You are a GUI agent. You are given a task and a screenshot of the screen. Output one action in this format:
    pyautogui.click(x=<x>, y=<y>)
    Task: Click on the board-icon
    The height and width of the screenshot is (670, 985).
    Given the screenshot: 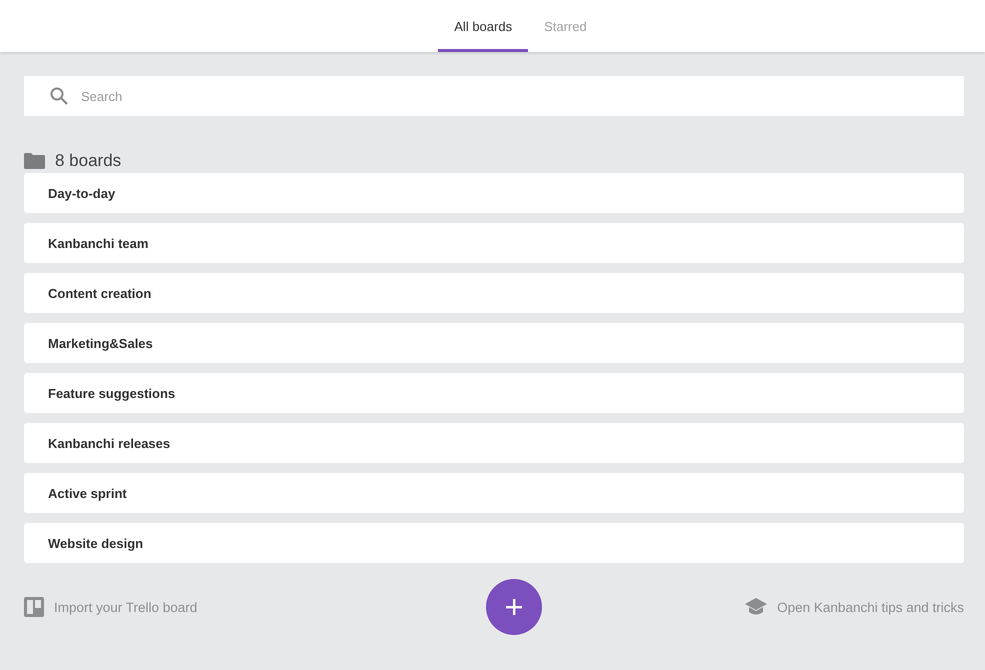 What is the action you would take?
    pyautogui.click(x=34, y=607)
    